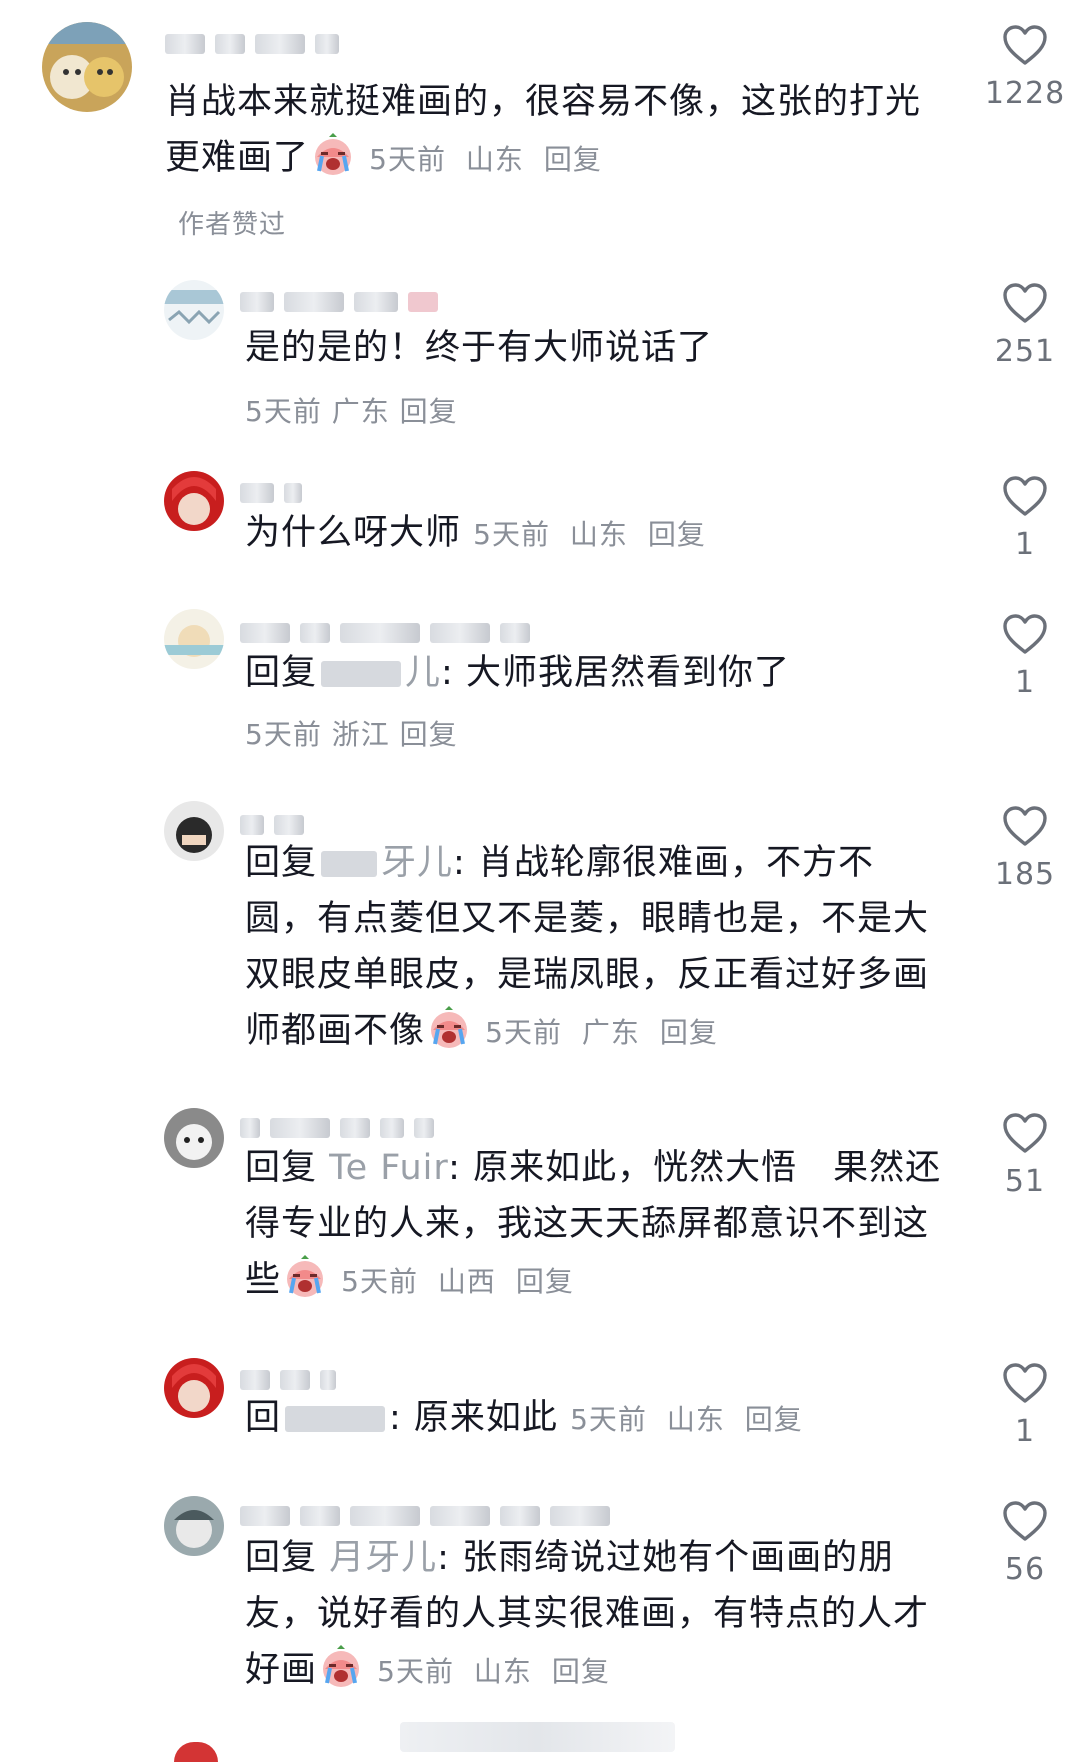 This screenshot has height=1762, width=1080. I want to click on blurred-footer-strip, so click(537, 1737).